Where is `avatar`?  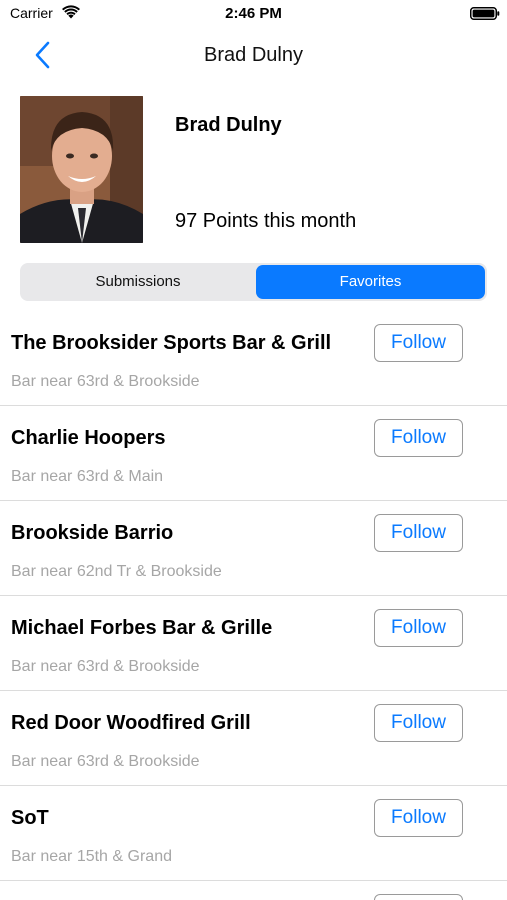 avatar is located at coordinates (81, 169).